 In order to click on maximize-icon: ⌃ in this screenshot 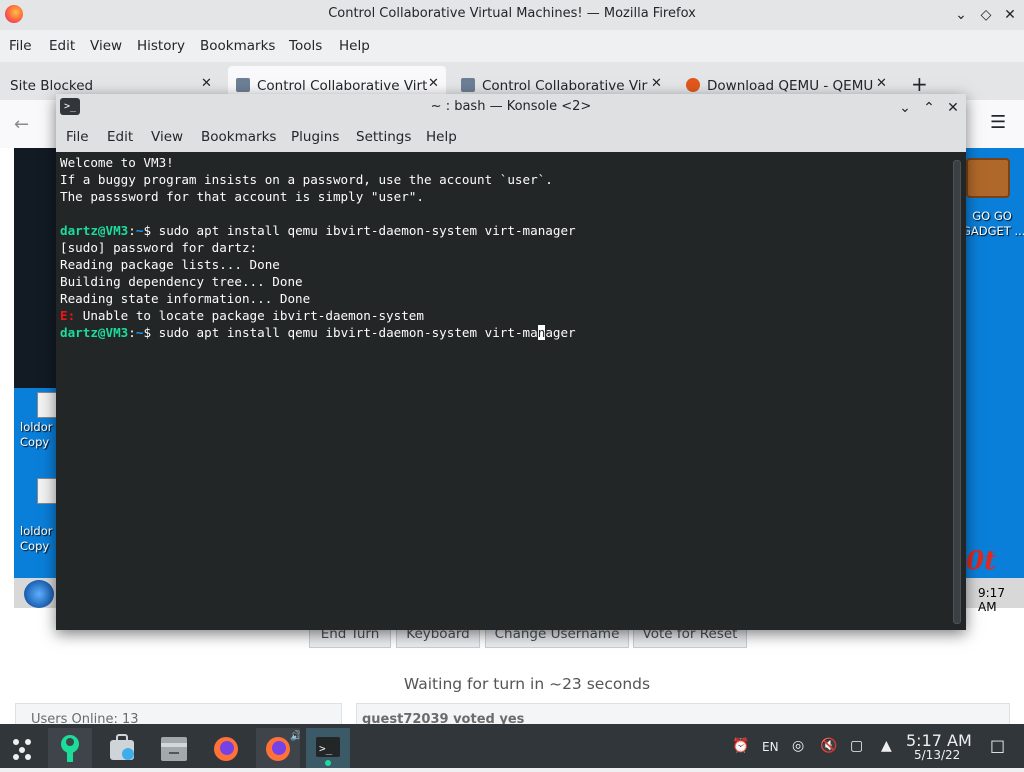, I will do `click(929, 108)`.